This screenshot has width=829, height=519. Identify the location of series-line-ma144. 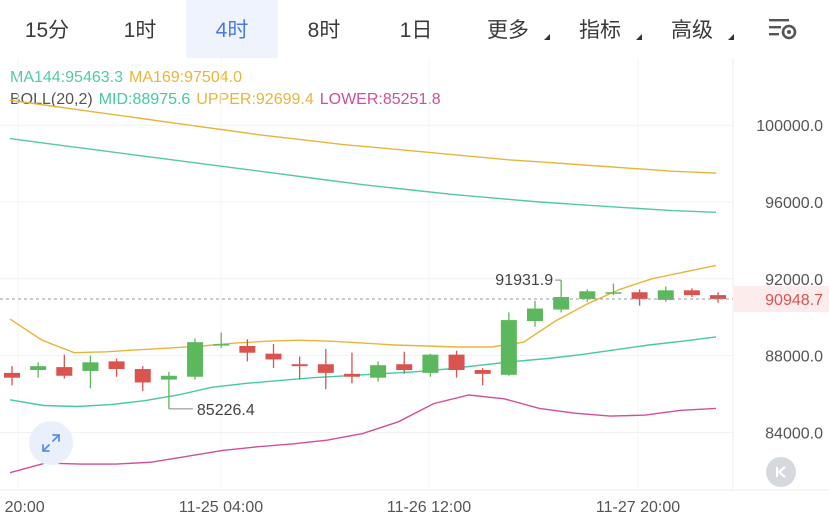
(363, 175).